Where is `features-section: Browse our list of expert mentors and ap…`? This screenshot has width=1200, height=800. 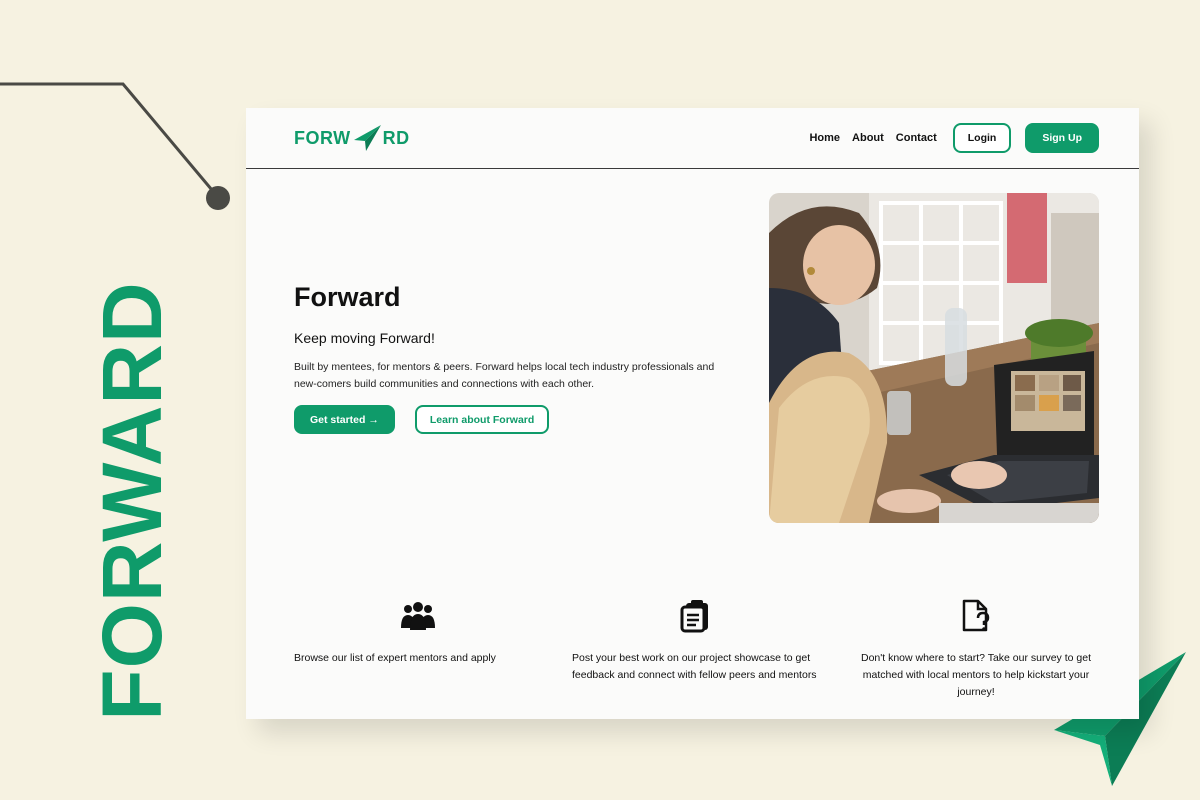 features-section: Browse our list of expert mentors and ap… is located at coordinates (692, 653).